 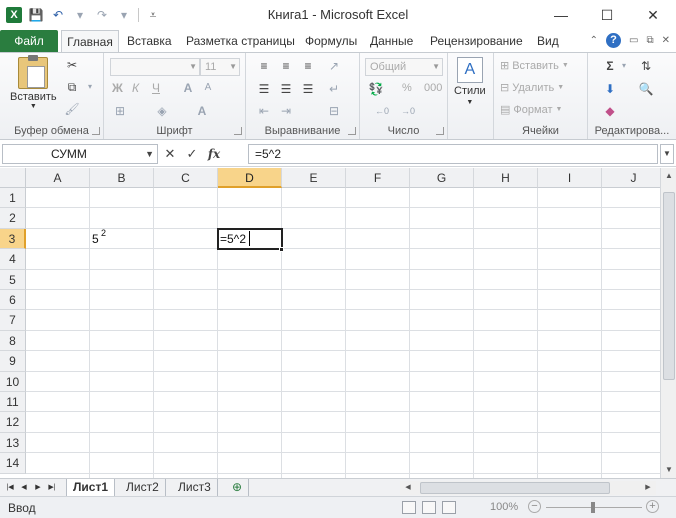 I want to click on last-sheet-icon: ▶|, so click(x=52, y=487).